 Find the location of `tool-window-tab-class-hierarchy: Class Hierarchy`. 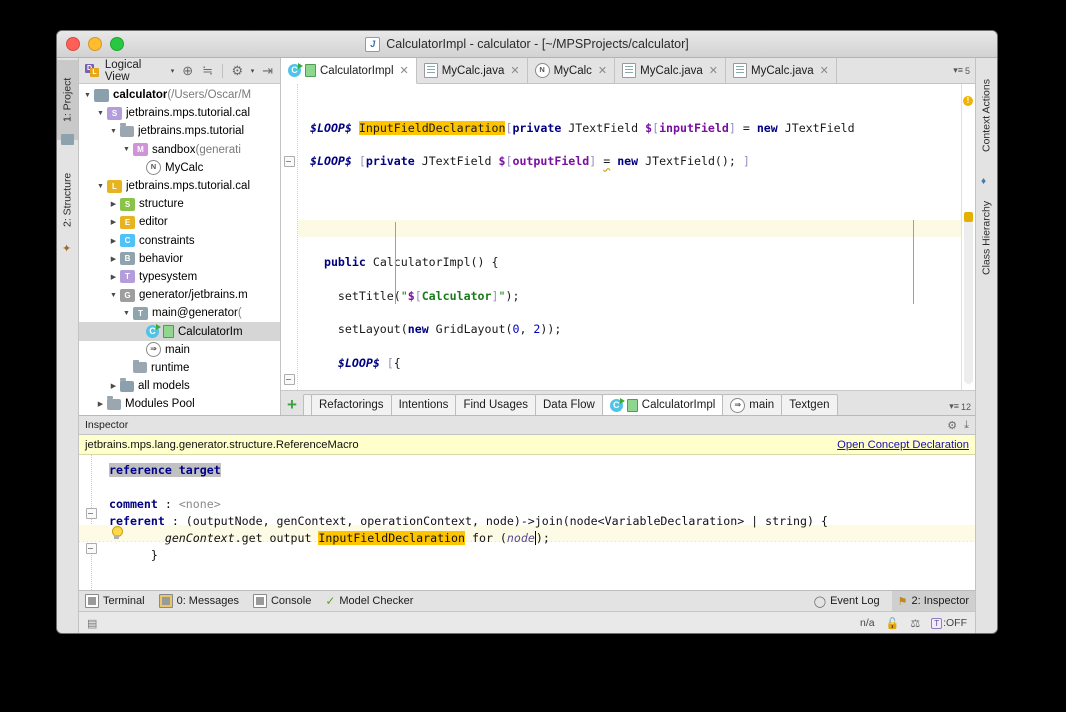

tool-window-tab-class-hierarchy: Class Hierarchy is located at coordinates (986, 238).